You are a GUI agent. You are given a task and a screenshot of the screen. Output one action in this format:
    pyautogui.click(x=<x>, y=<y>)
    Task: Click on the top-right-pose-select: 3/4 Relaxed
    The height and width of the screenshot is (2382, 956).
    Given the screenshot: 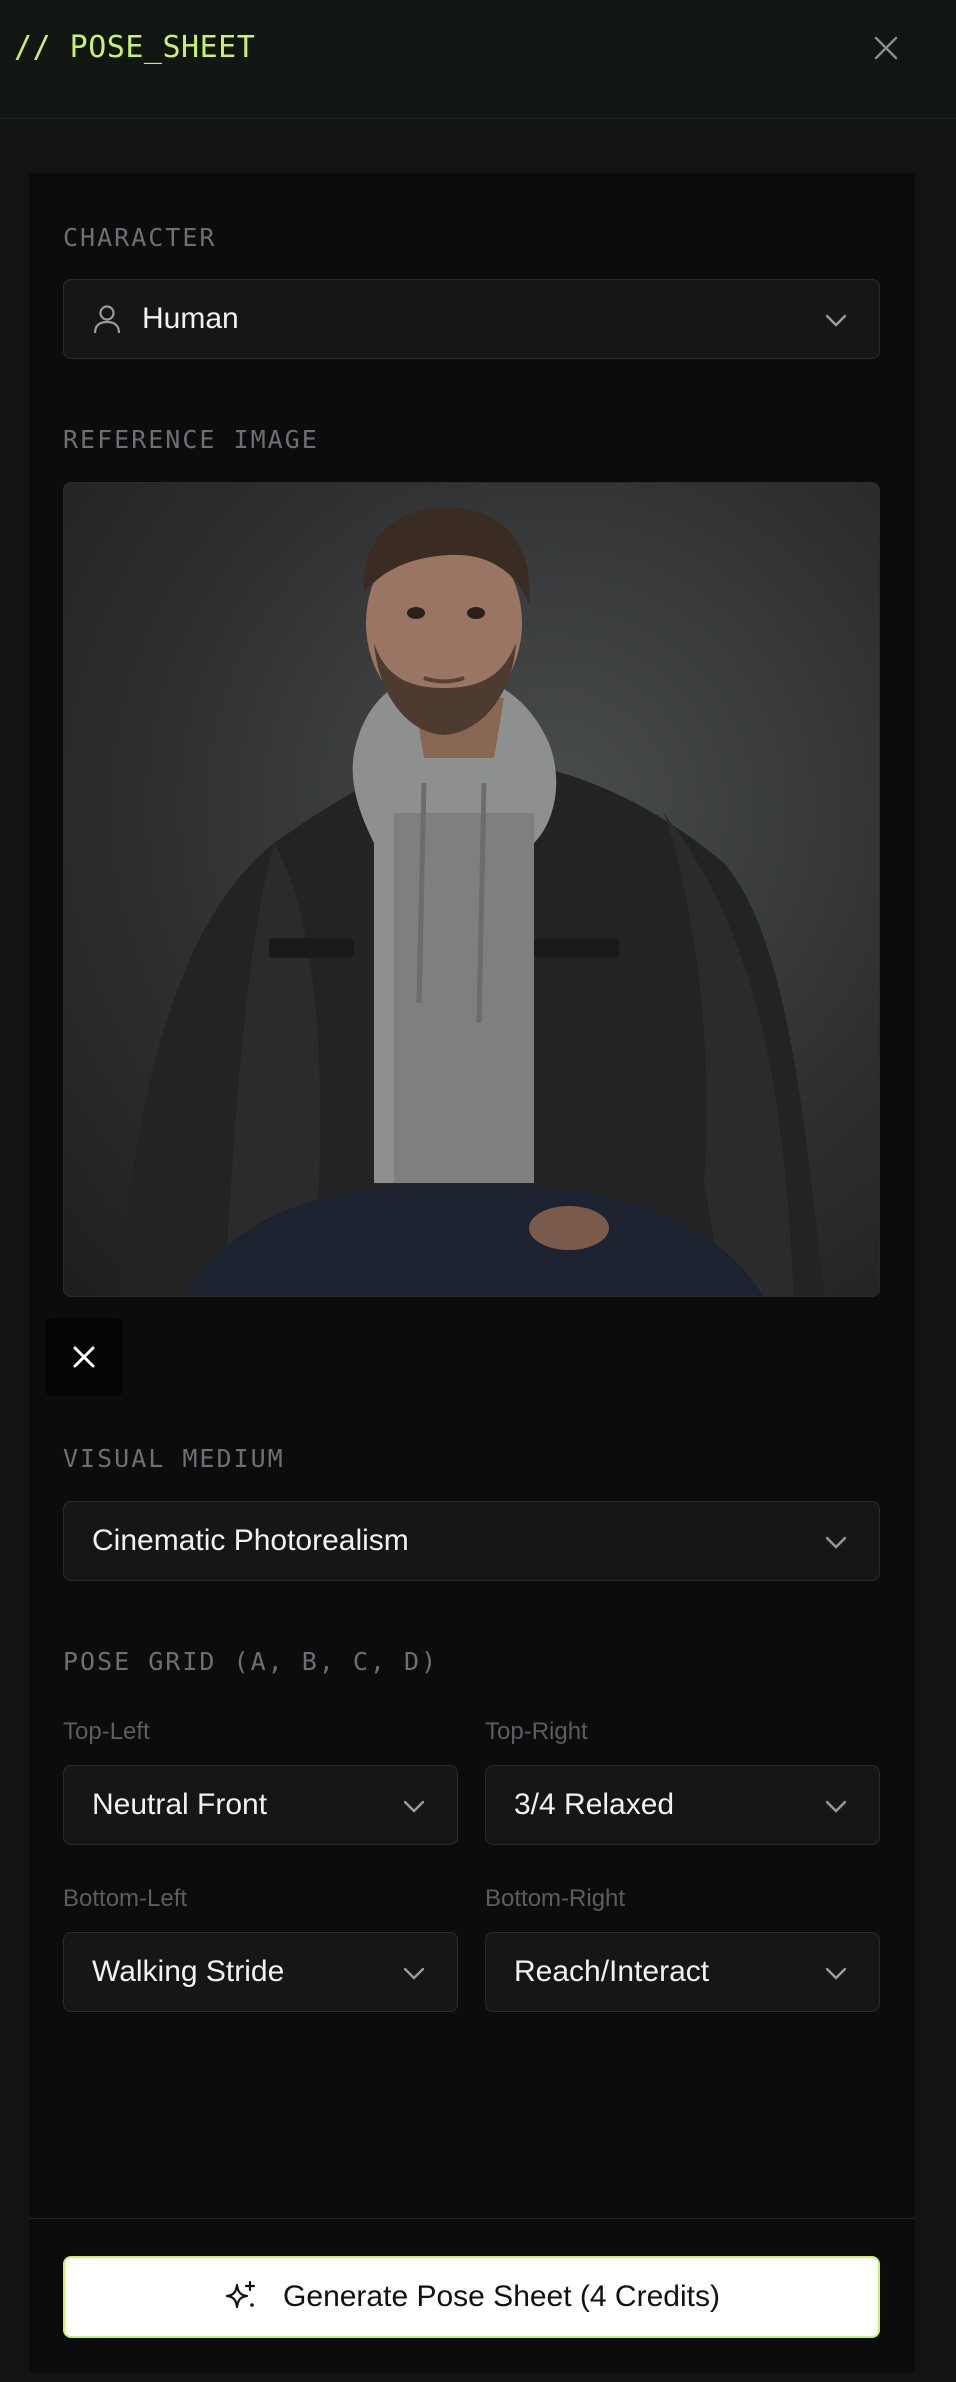 What is the action you would take?
    pyautogui.click(x=682, y=1805)
    